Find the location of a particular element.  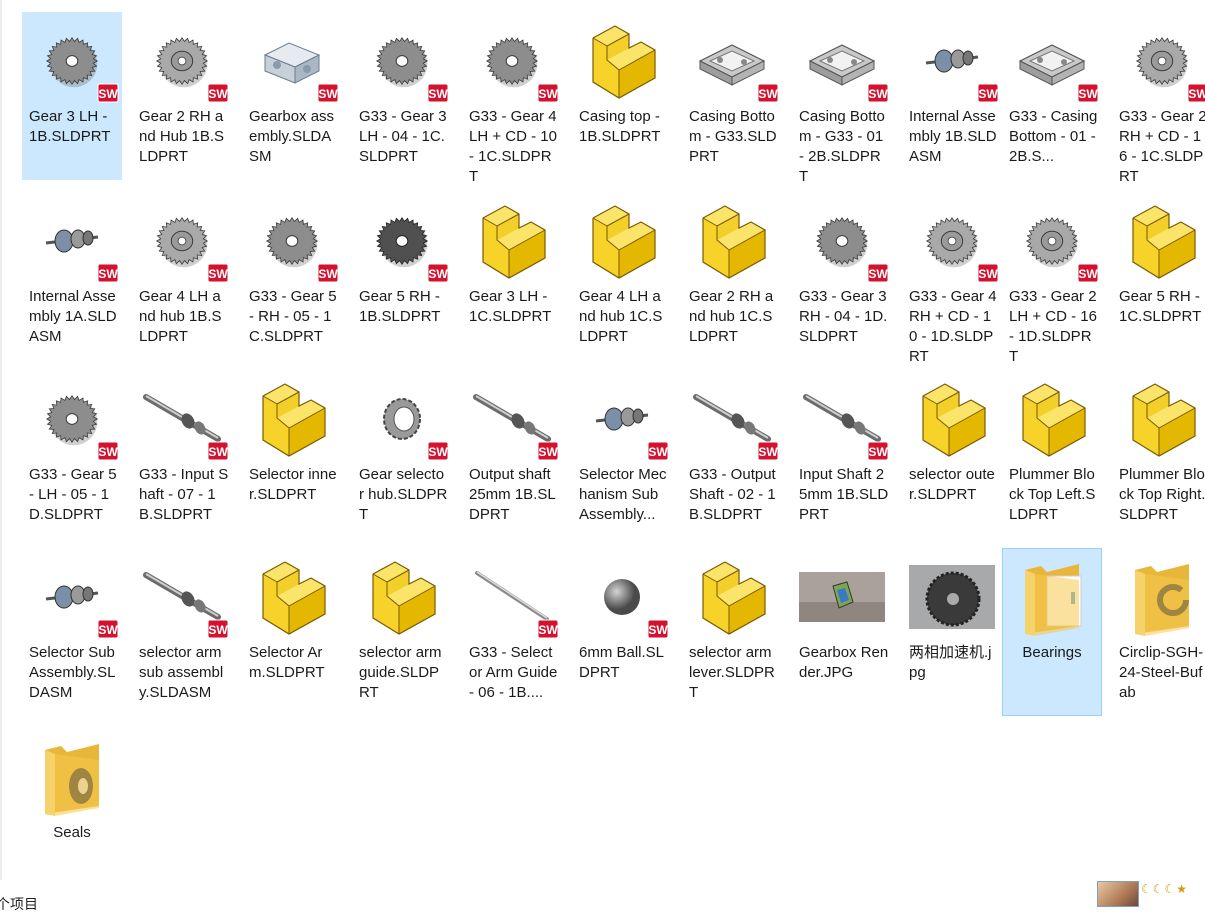

file-item: Gear 5 RH - 1C.SLDPRT is located at coordinates (1158, 276).